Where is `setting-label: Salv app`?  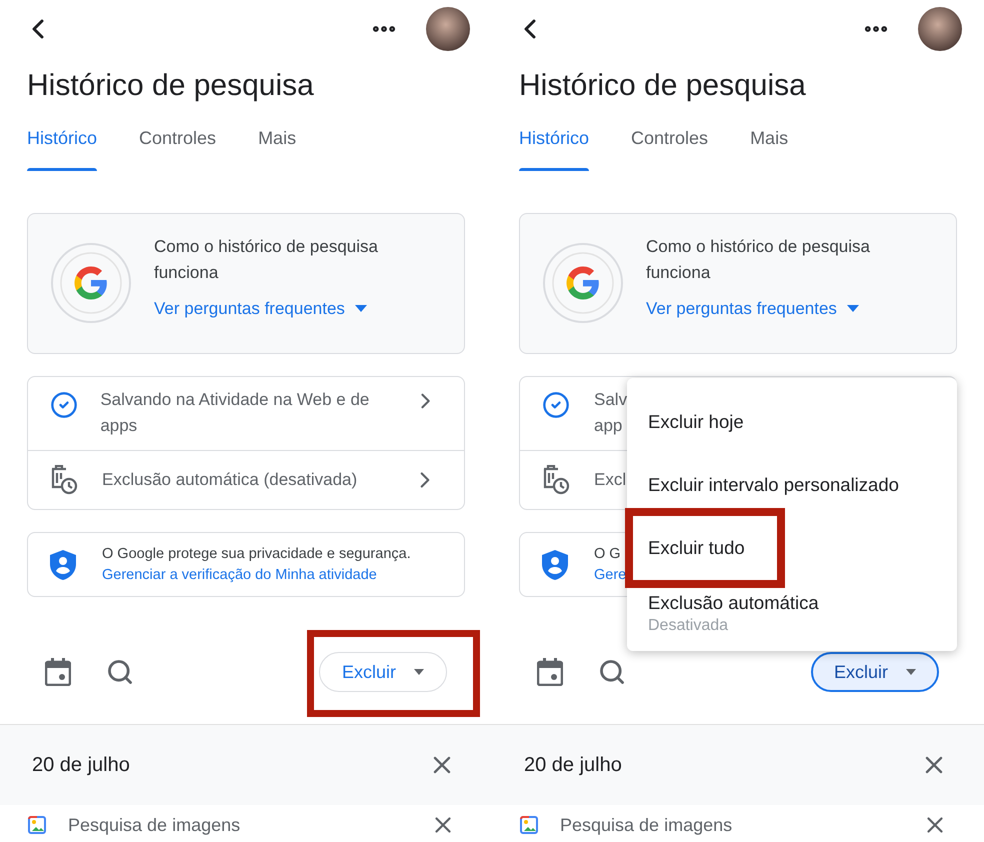 setting-label: Salv app is located at coordinates (611, 413).